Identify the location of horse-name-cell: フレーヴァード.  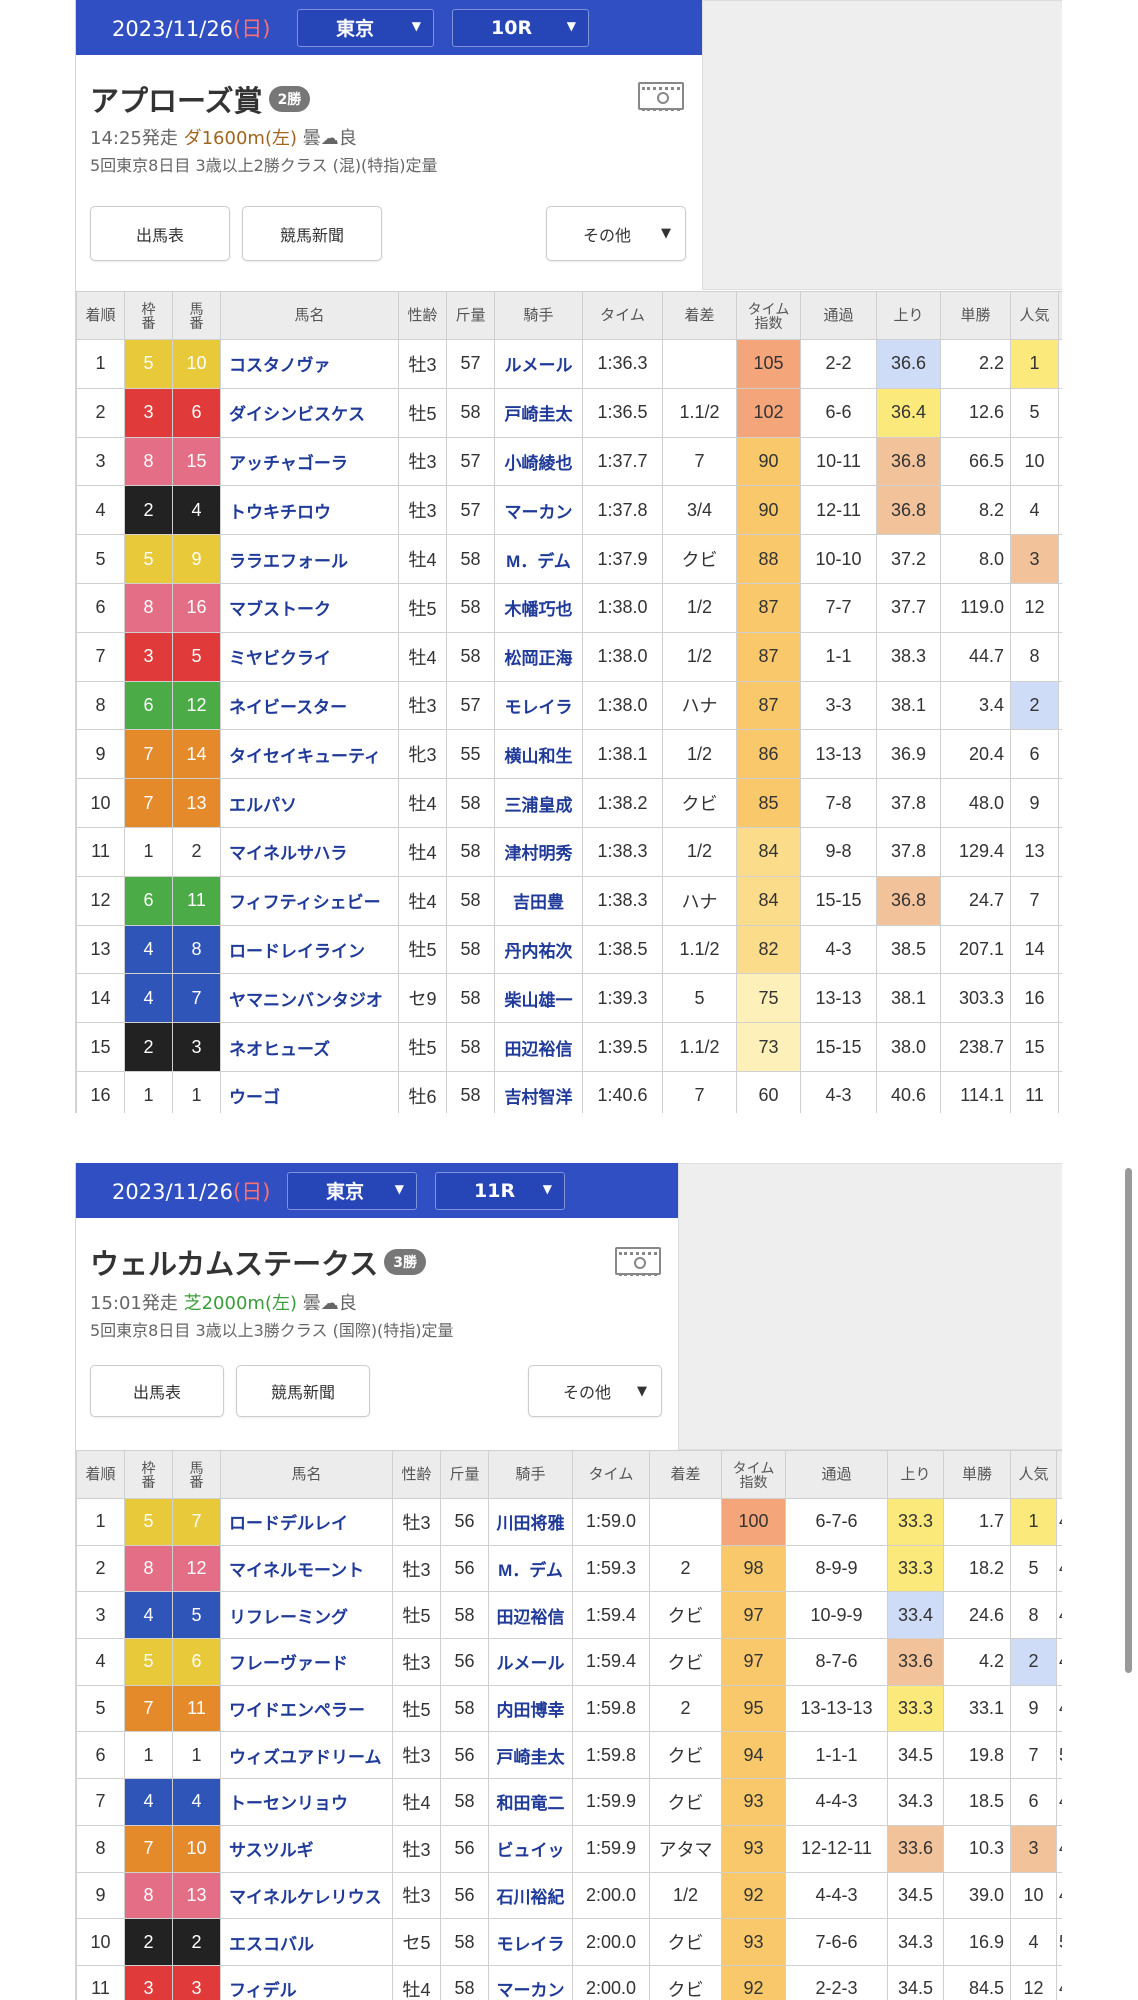
(306, 1662).